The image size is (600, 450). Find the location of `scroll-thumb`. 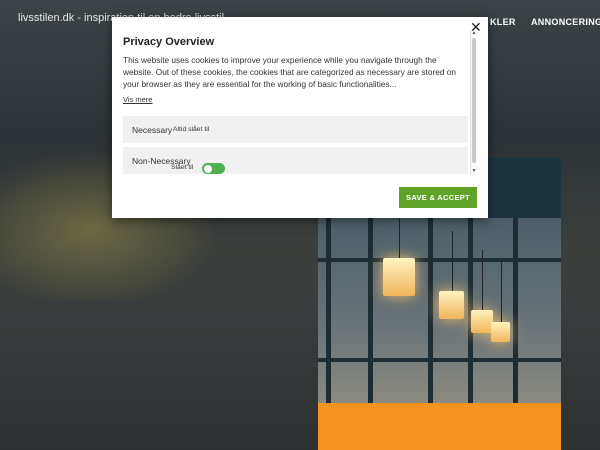

scroll-thumb is located at coordinates (474, 100).